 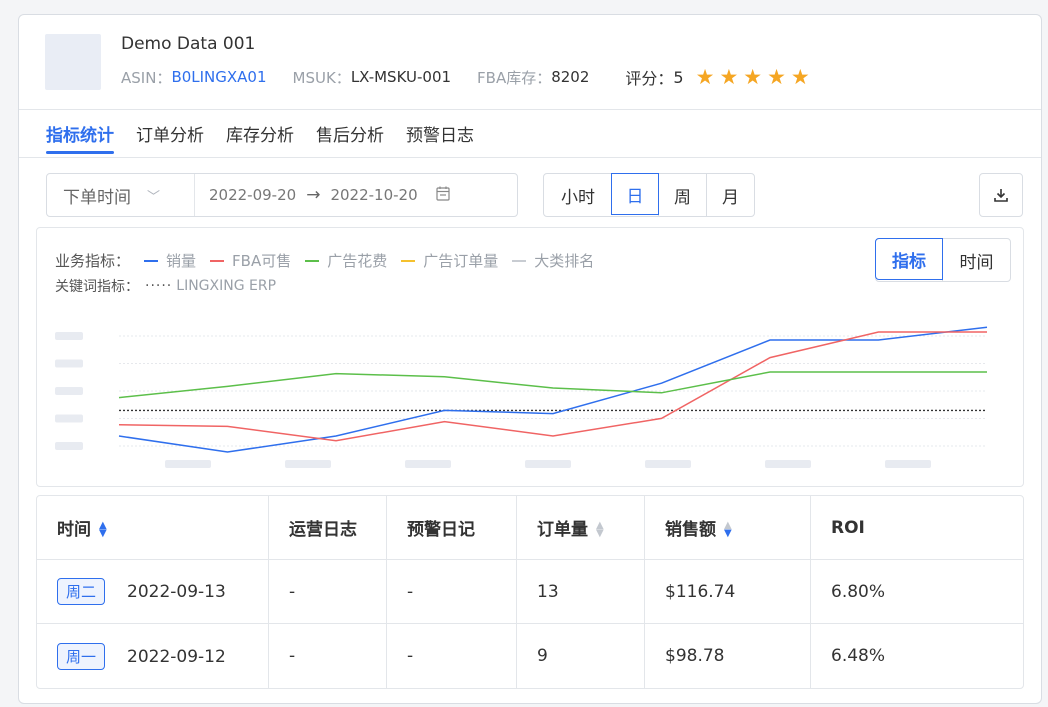 I want to click on score-value: 5, so click(x=678, y=77).